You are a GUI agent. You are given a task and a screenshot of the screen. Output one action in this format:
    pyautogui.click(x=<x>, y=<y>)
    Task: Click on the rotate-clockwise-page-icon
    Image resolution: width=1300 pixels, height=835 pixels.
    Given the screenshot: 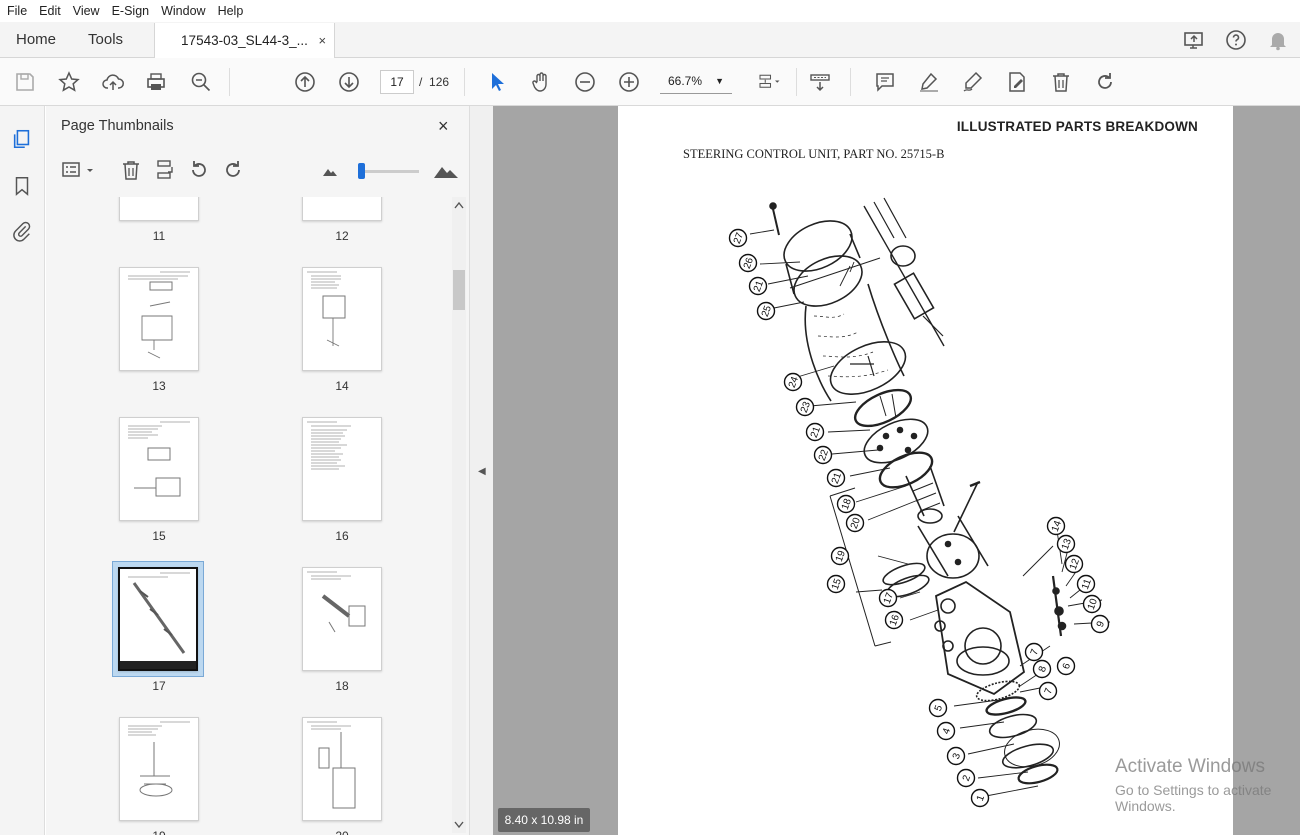 What is the action you would take?
    pyautogui.click(x=233, y=170)
    